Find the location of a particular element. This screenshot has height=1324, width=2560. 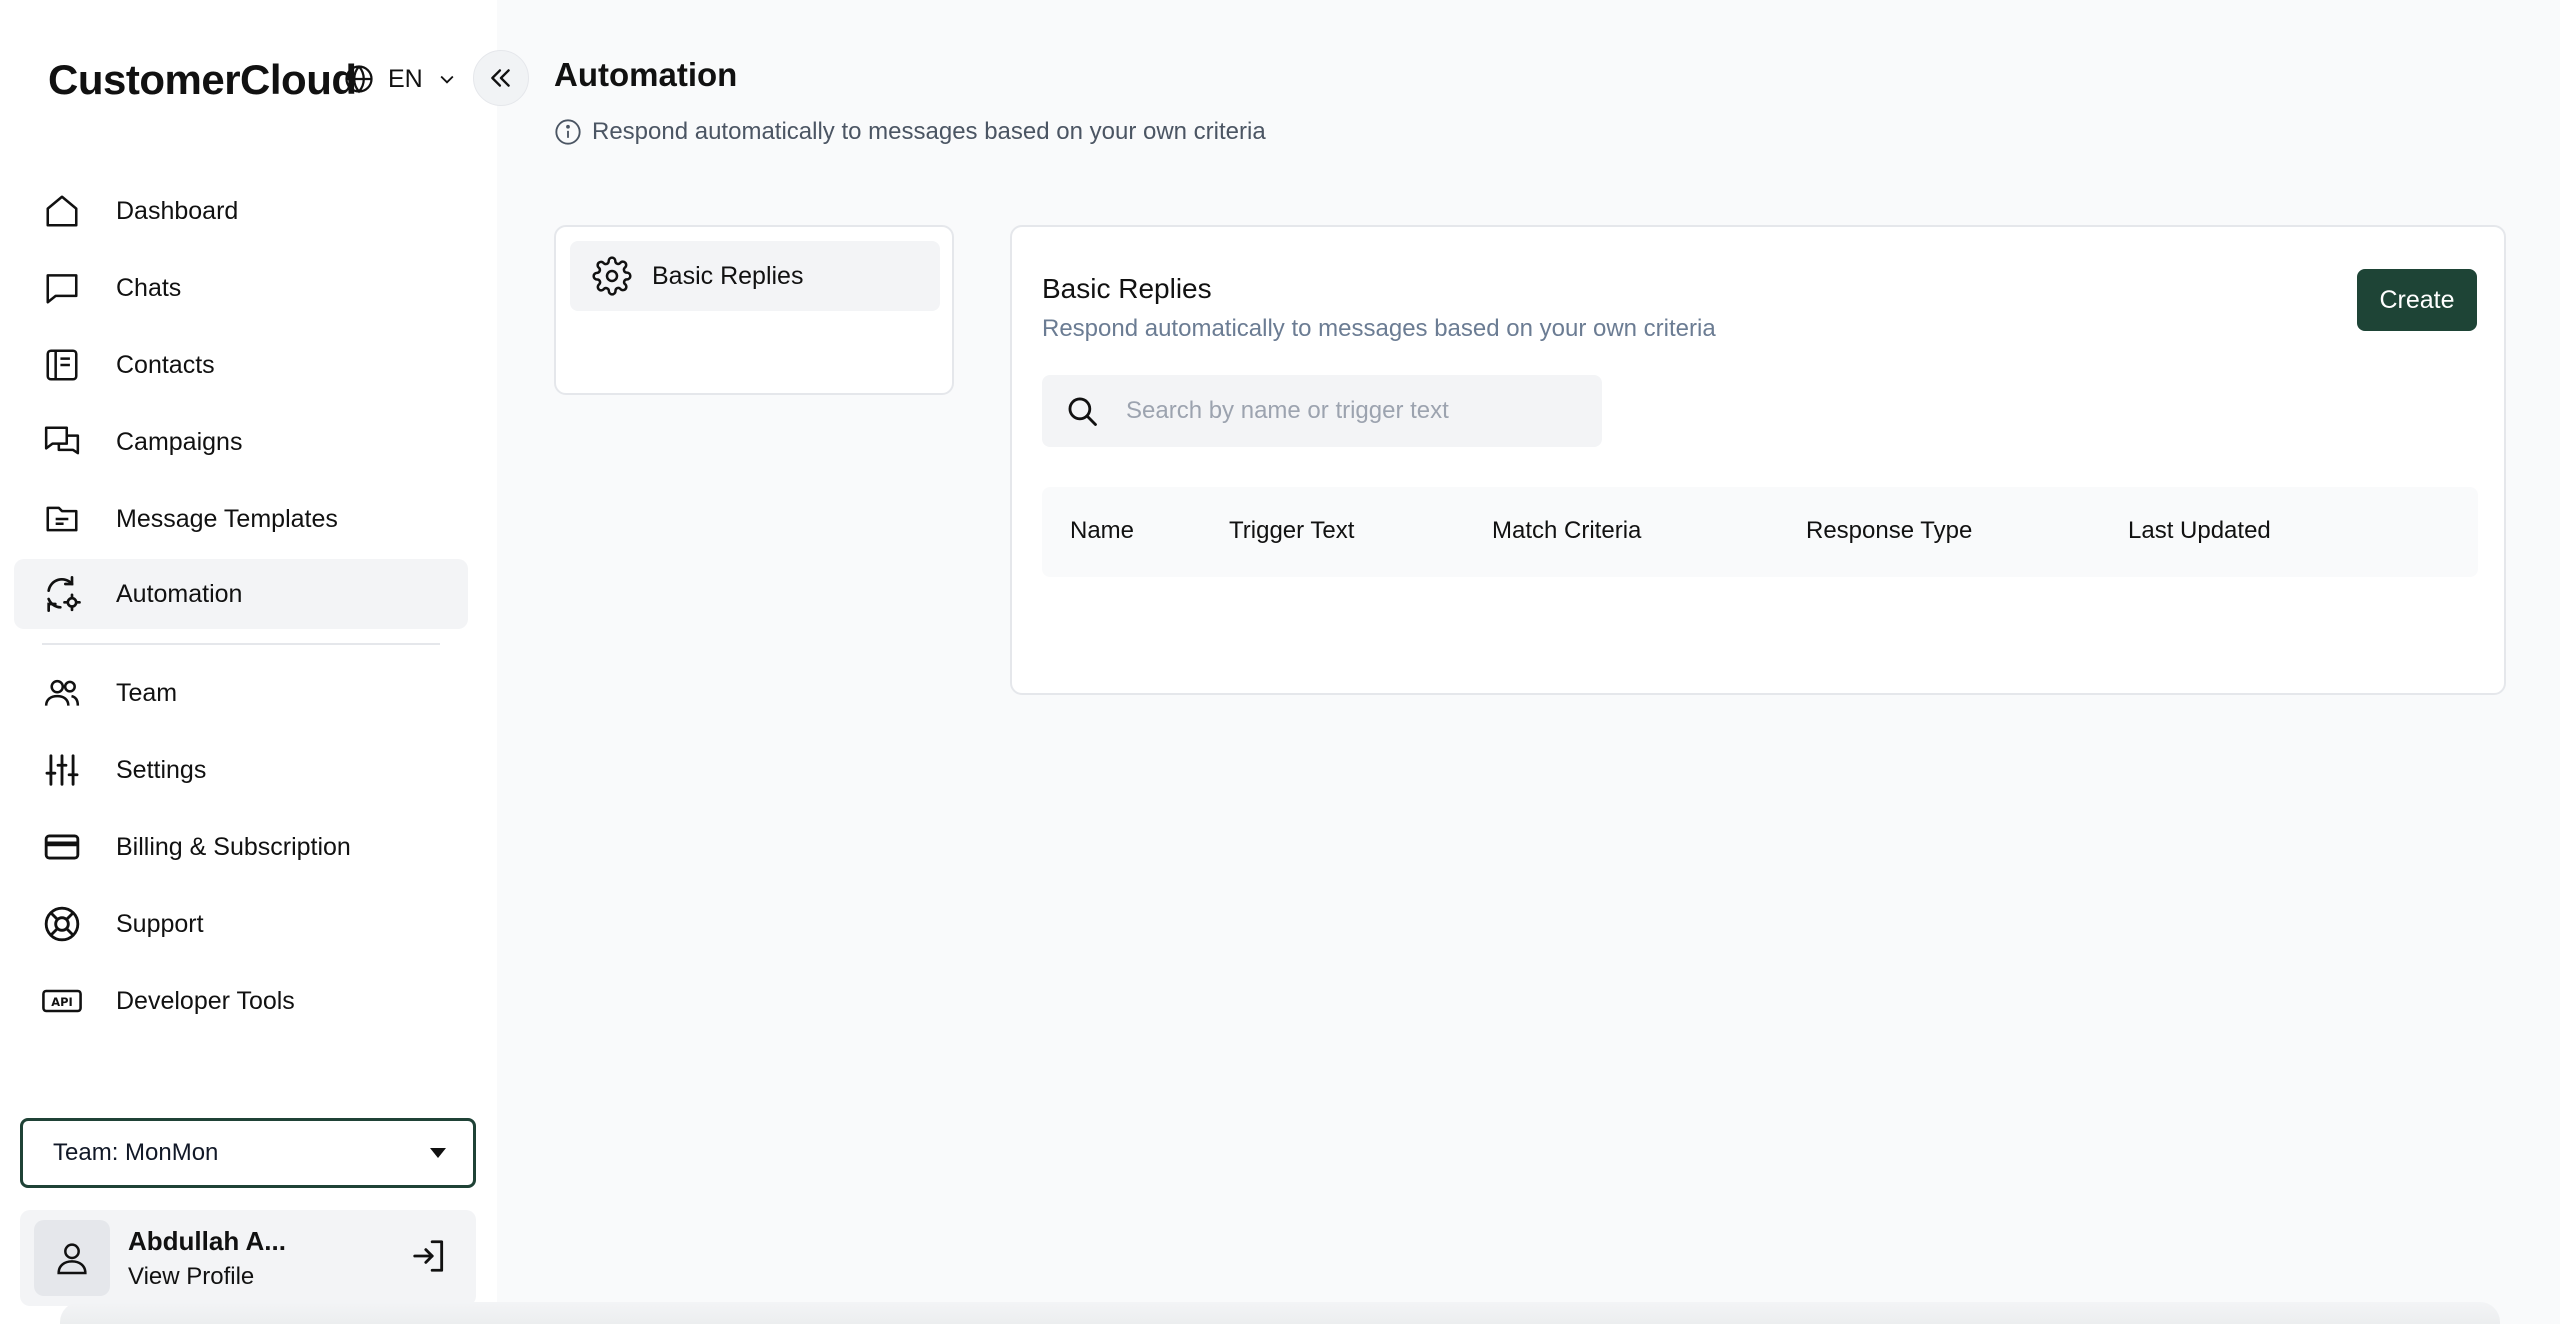

sidebar-item-automation: Automation is located at coordinates (241, 594).